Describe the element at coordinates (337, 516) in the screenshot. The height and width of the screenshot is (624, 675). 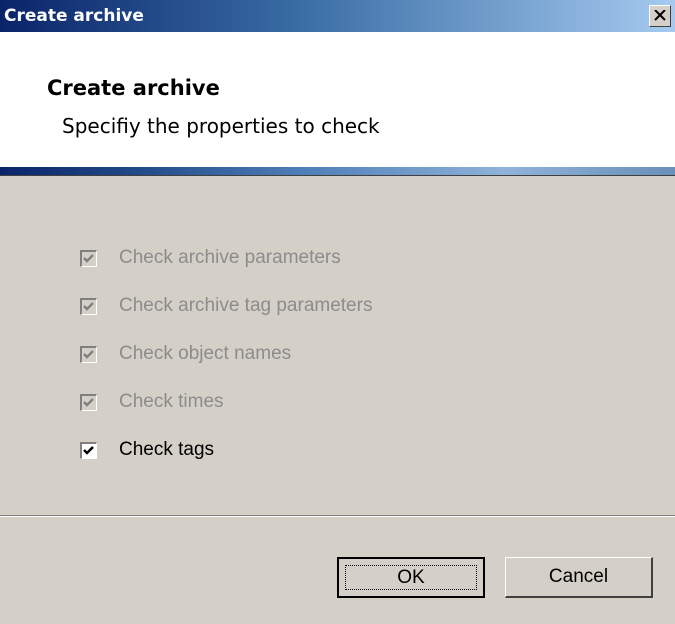
I see `footer-divider-highlight` at that location.